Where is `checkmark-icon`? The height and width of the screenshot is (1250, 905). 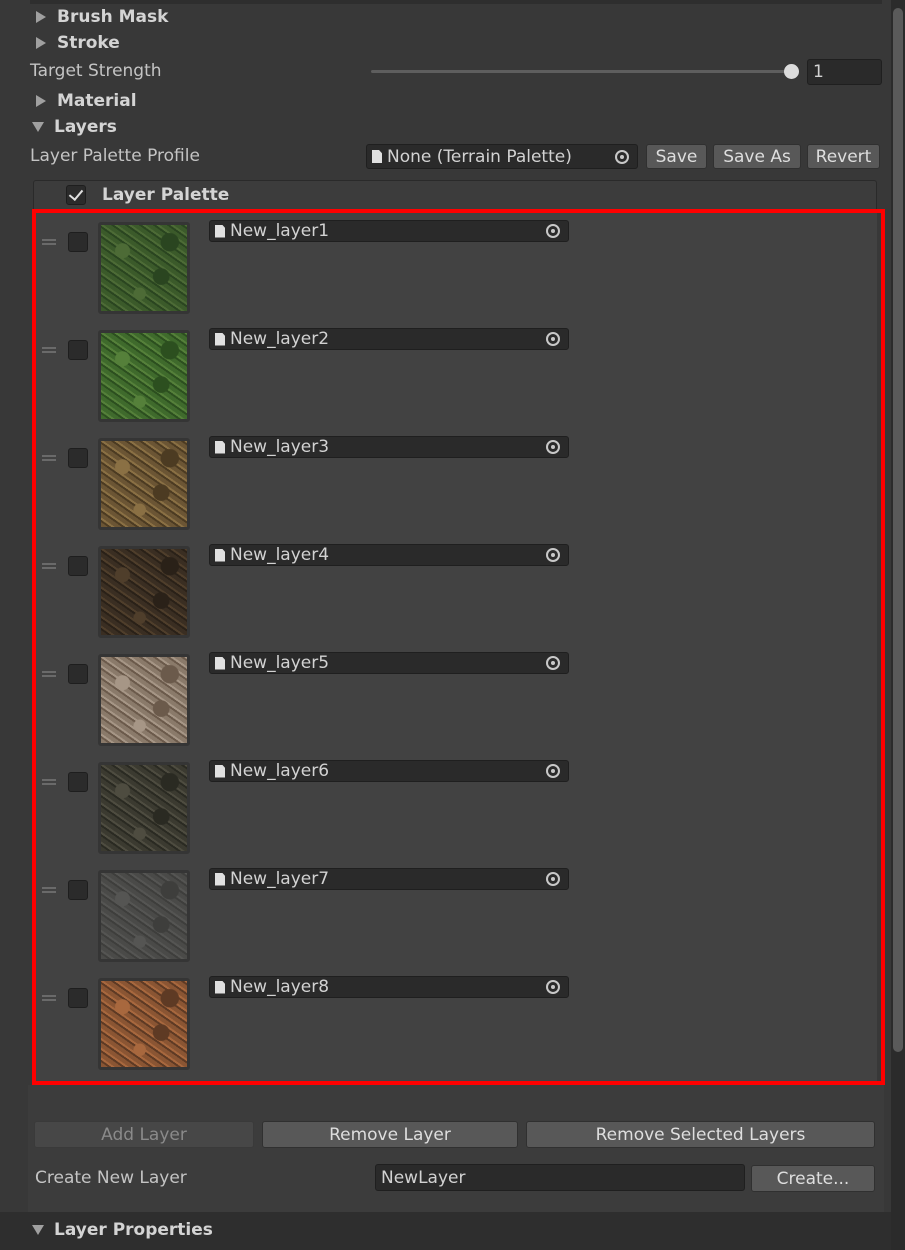
checkmark-icon is located at coordinates (76, 193).